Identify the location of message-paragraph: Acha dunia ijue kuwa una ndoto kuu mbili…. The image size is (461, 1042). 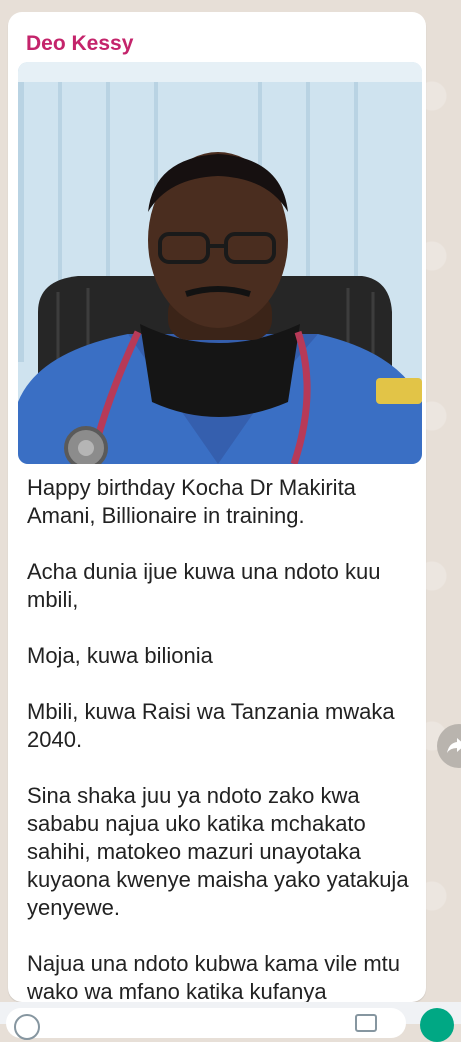
(204, 585).